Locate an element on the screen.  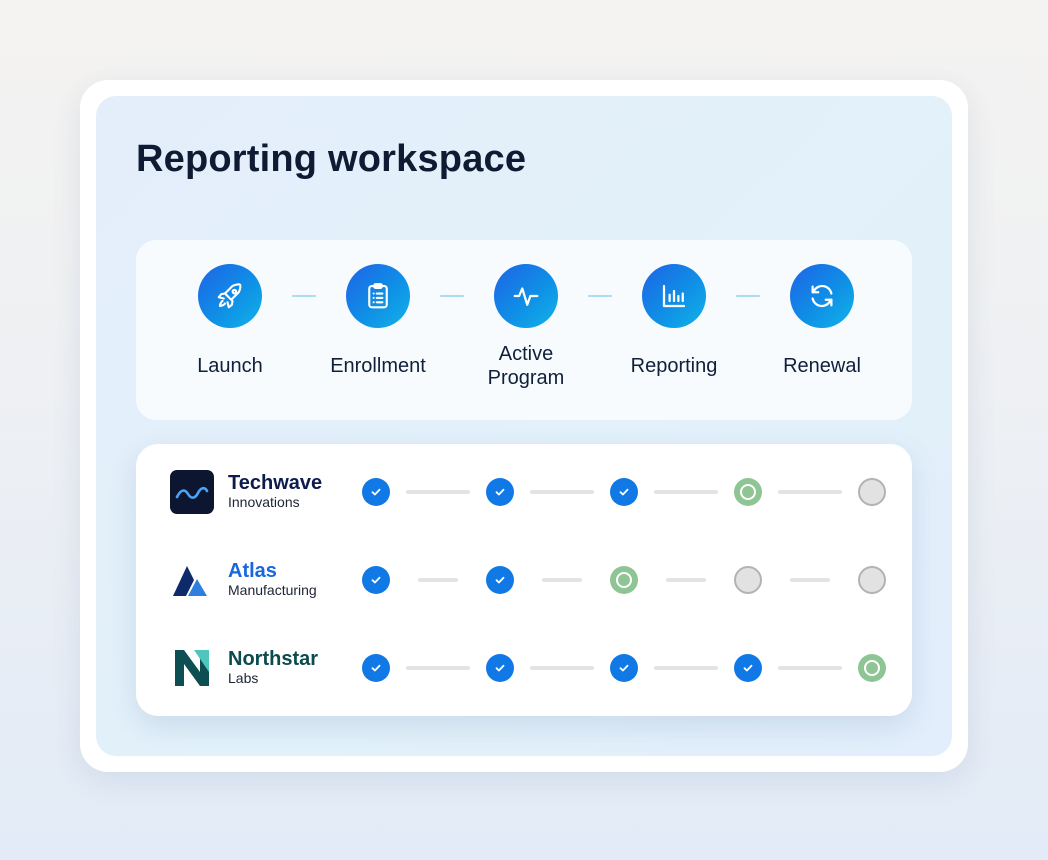
company-subtitle: Manufacturing is located at coordinates (272, 590).